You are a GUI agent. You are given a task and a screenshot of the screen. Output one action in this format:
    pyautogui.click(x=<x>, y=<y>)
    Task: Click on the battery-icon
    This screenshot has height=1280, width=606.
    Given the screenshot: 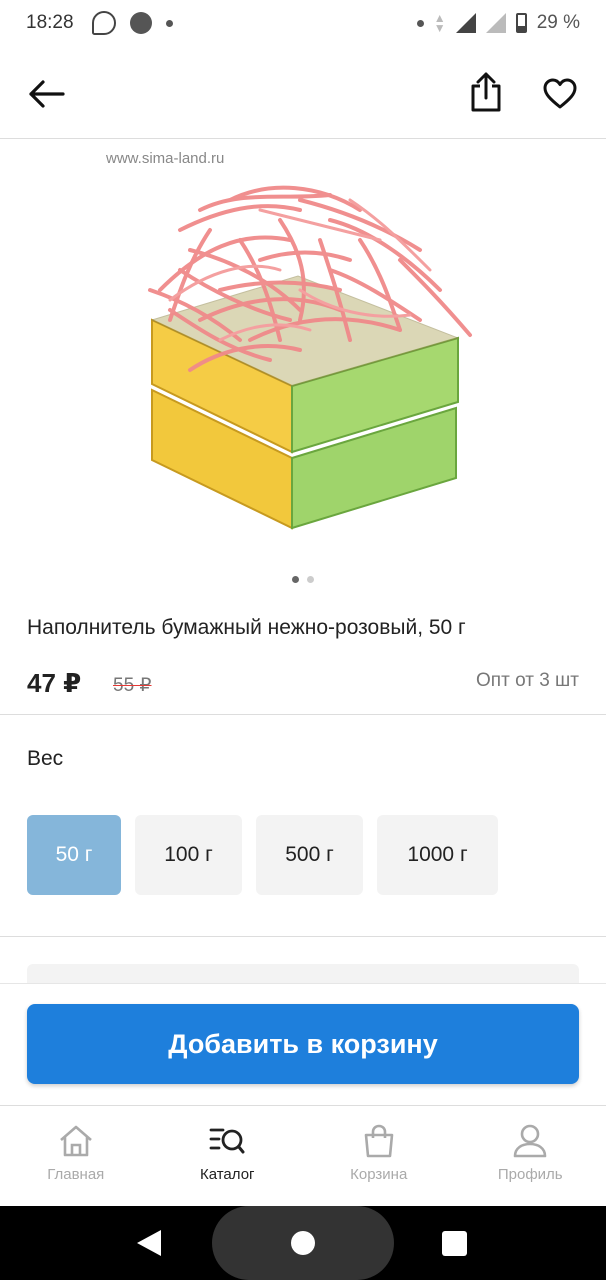 What is the action you would take?
    pyautogui.click(x=521, y=23)
    